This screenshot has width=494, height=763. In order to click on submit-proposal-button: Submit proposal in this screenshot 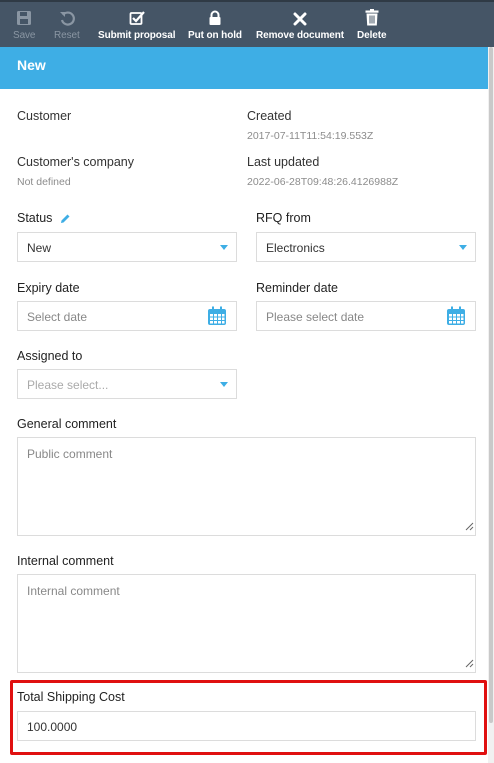, I will do `click(137, 24)`.